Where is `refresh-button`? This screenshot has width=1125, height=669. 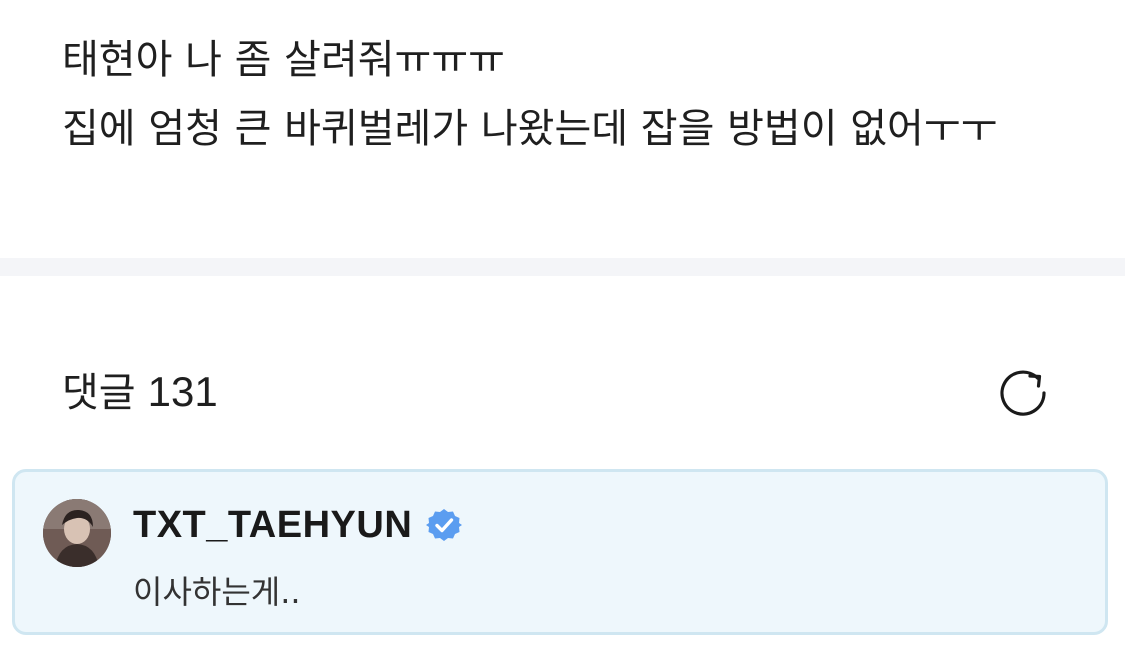
refresh-button is located at coordinates (1023, 393).